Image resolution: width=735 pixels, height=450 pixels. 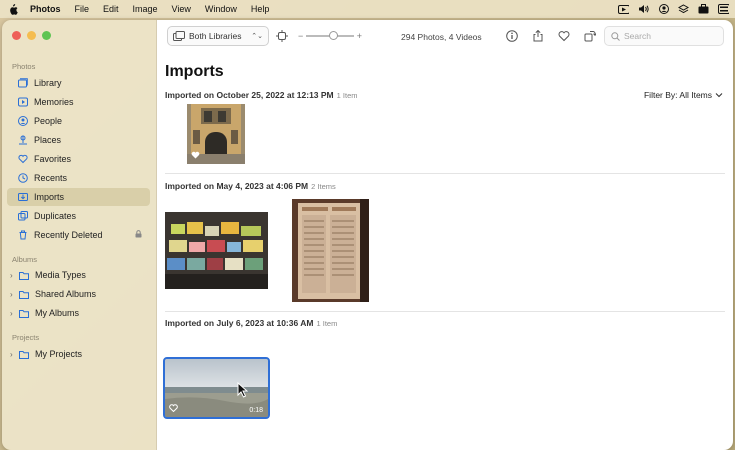 What do you see at coordinates (282, 36) in the screenshot?
I see `crop-aspect-icon` at bounding box center [282, 36].